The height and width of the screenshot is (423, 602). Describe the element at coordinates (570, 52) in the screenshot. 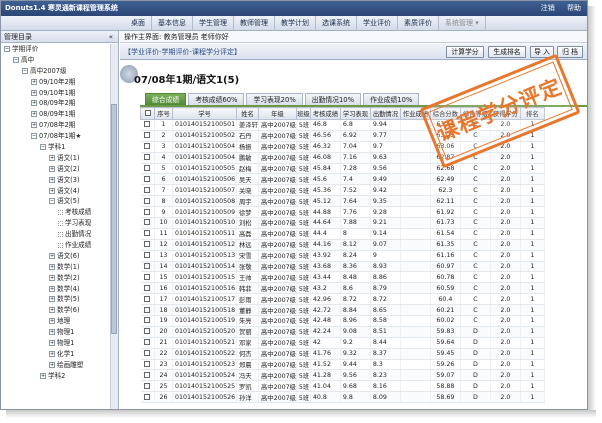

I see `archive-button: 归 档` at that location.